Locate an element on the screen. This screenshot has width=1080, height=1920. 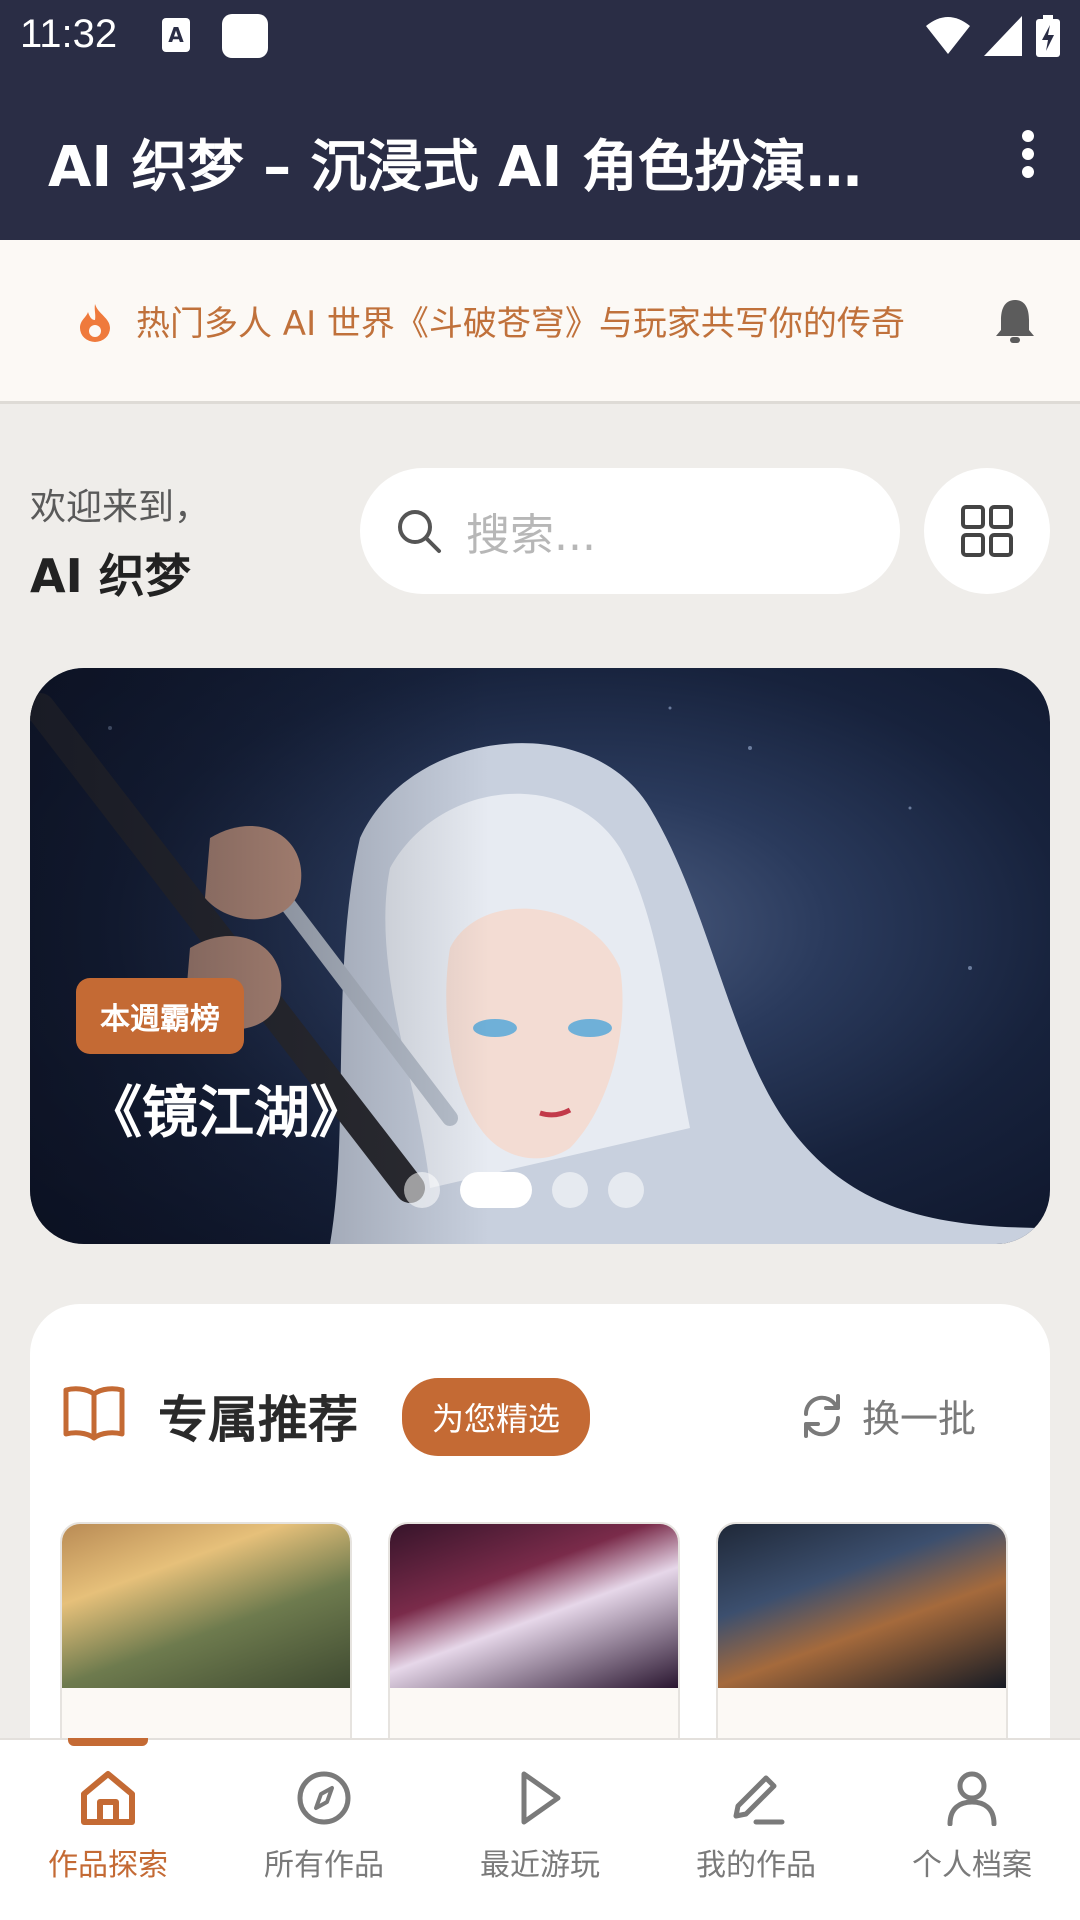
notice-bar: 热门多人 AI 世界《斗破苍穹》与玩家共写你的传奇 is located at coordinates (540, 322).